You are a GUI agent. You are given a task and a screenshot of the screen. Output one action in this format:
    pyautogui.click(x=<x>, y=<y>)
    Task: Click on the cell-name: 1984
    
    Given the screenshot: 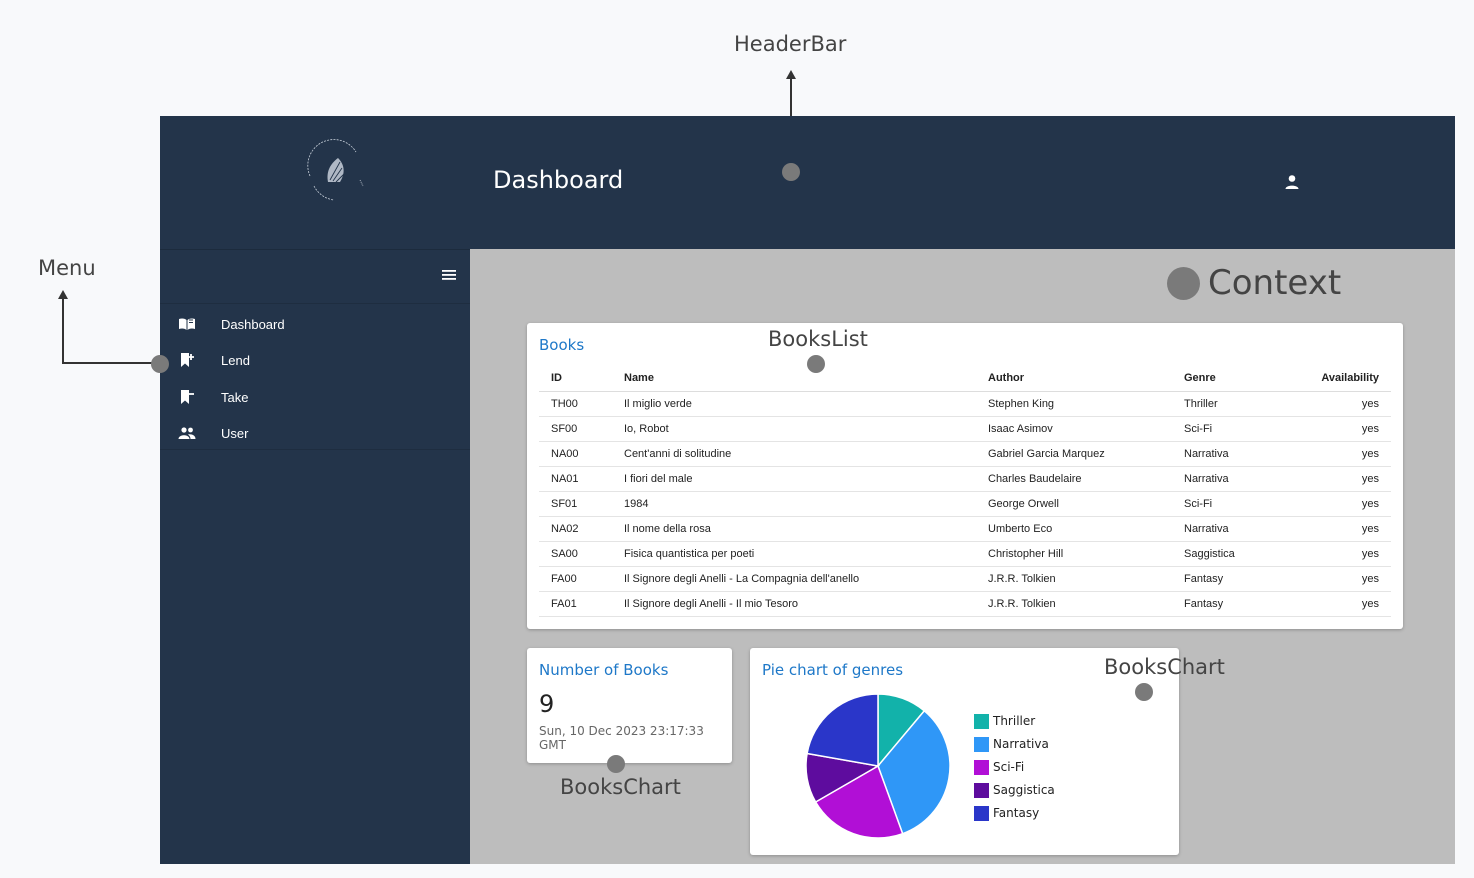 What is the action you would take?
    pyautogui.click(x=806, y=504)
    